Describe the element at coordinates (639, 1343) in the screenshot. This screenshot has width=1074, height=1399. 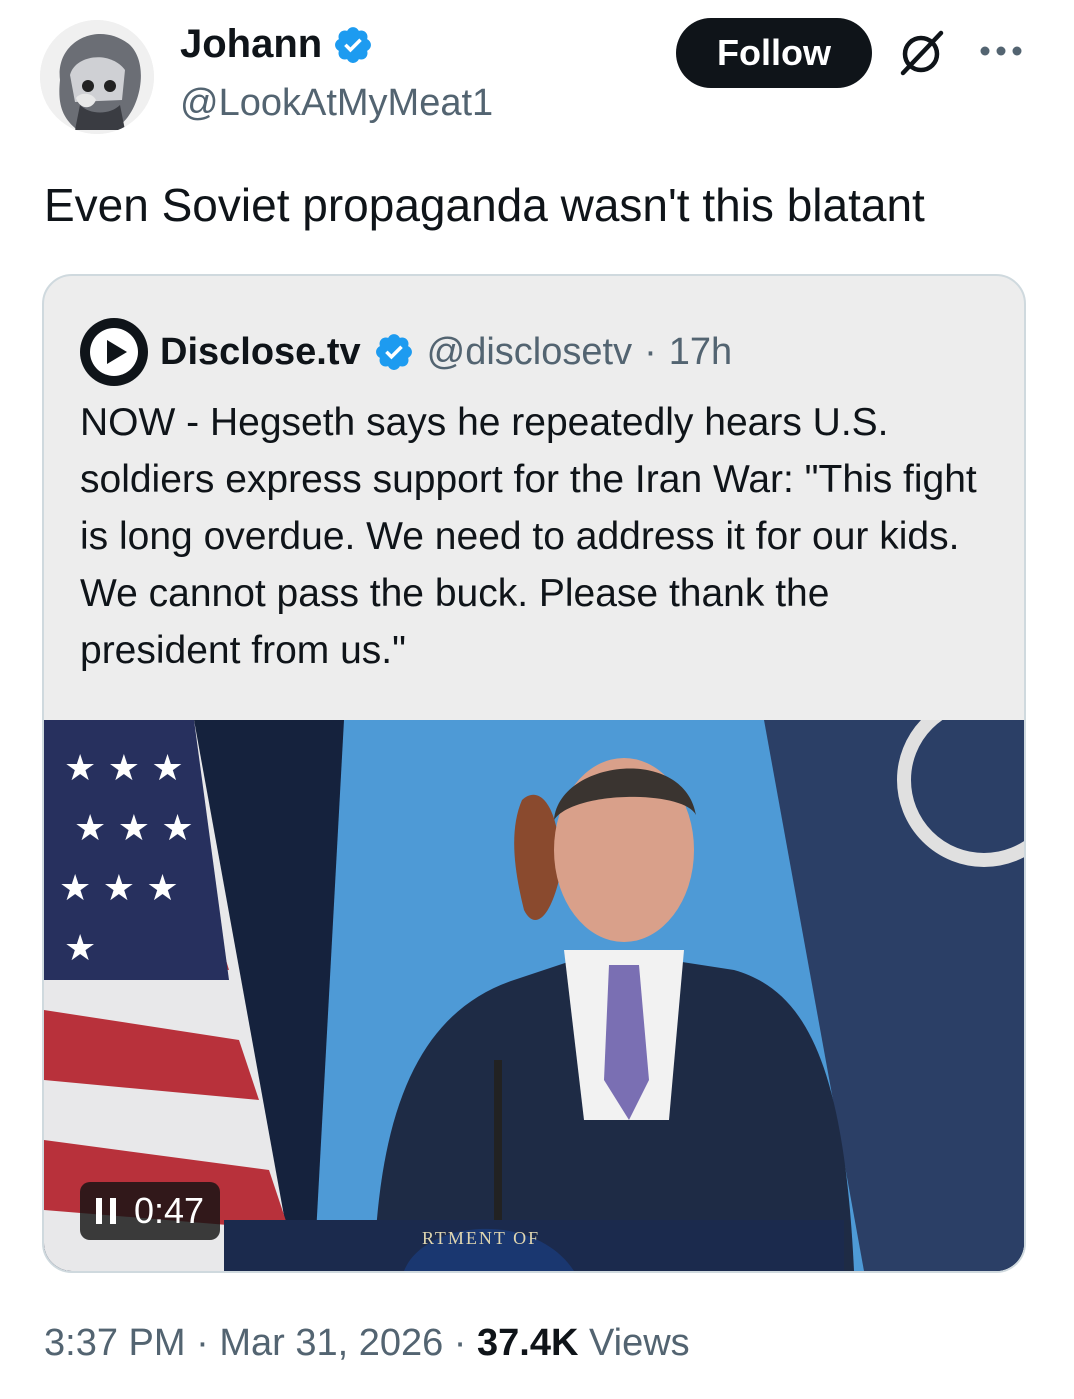
I see `views-label: Views` at that location.